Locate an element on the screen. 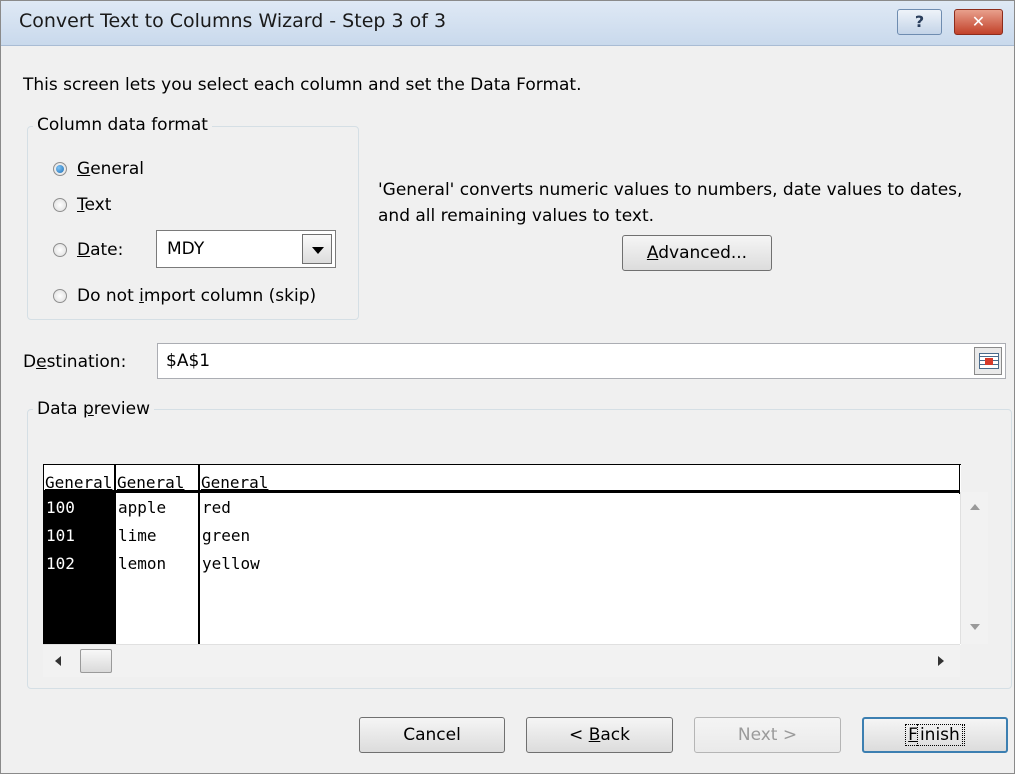 This screenshot has height=774, width=1015. scroll-thumb is located at coordinates (96, 661).